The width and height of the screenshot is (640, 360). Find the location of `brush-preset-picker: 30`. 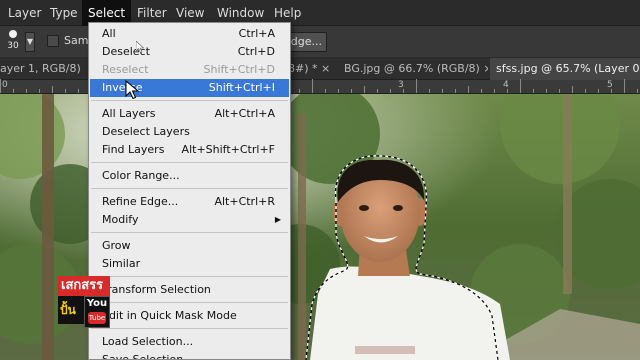

brush-preset-picker: 30 is located at coordinates (13, 42).